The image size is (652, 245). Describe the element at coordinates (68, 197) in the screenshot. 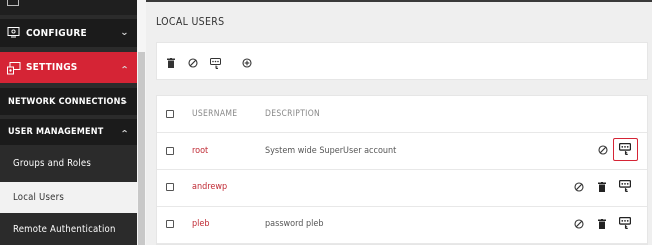

I see `sidebar-item-local-users: Local Users` at that location.